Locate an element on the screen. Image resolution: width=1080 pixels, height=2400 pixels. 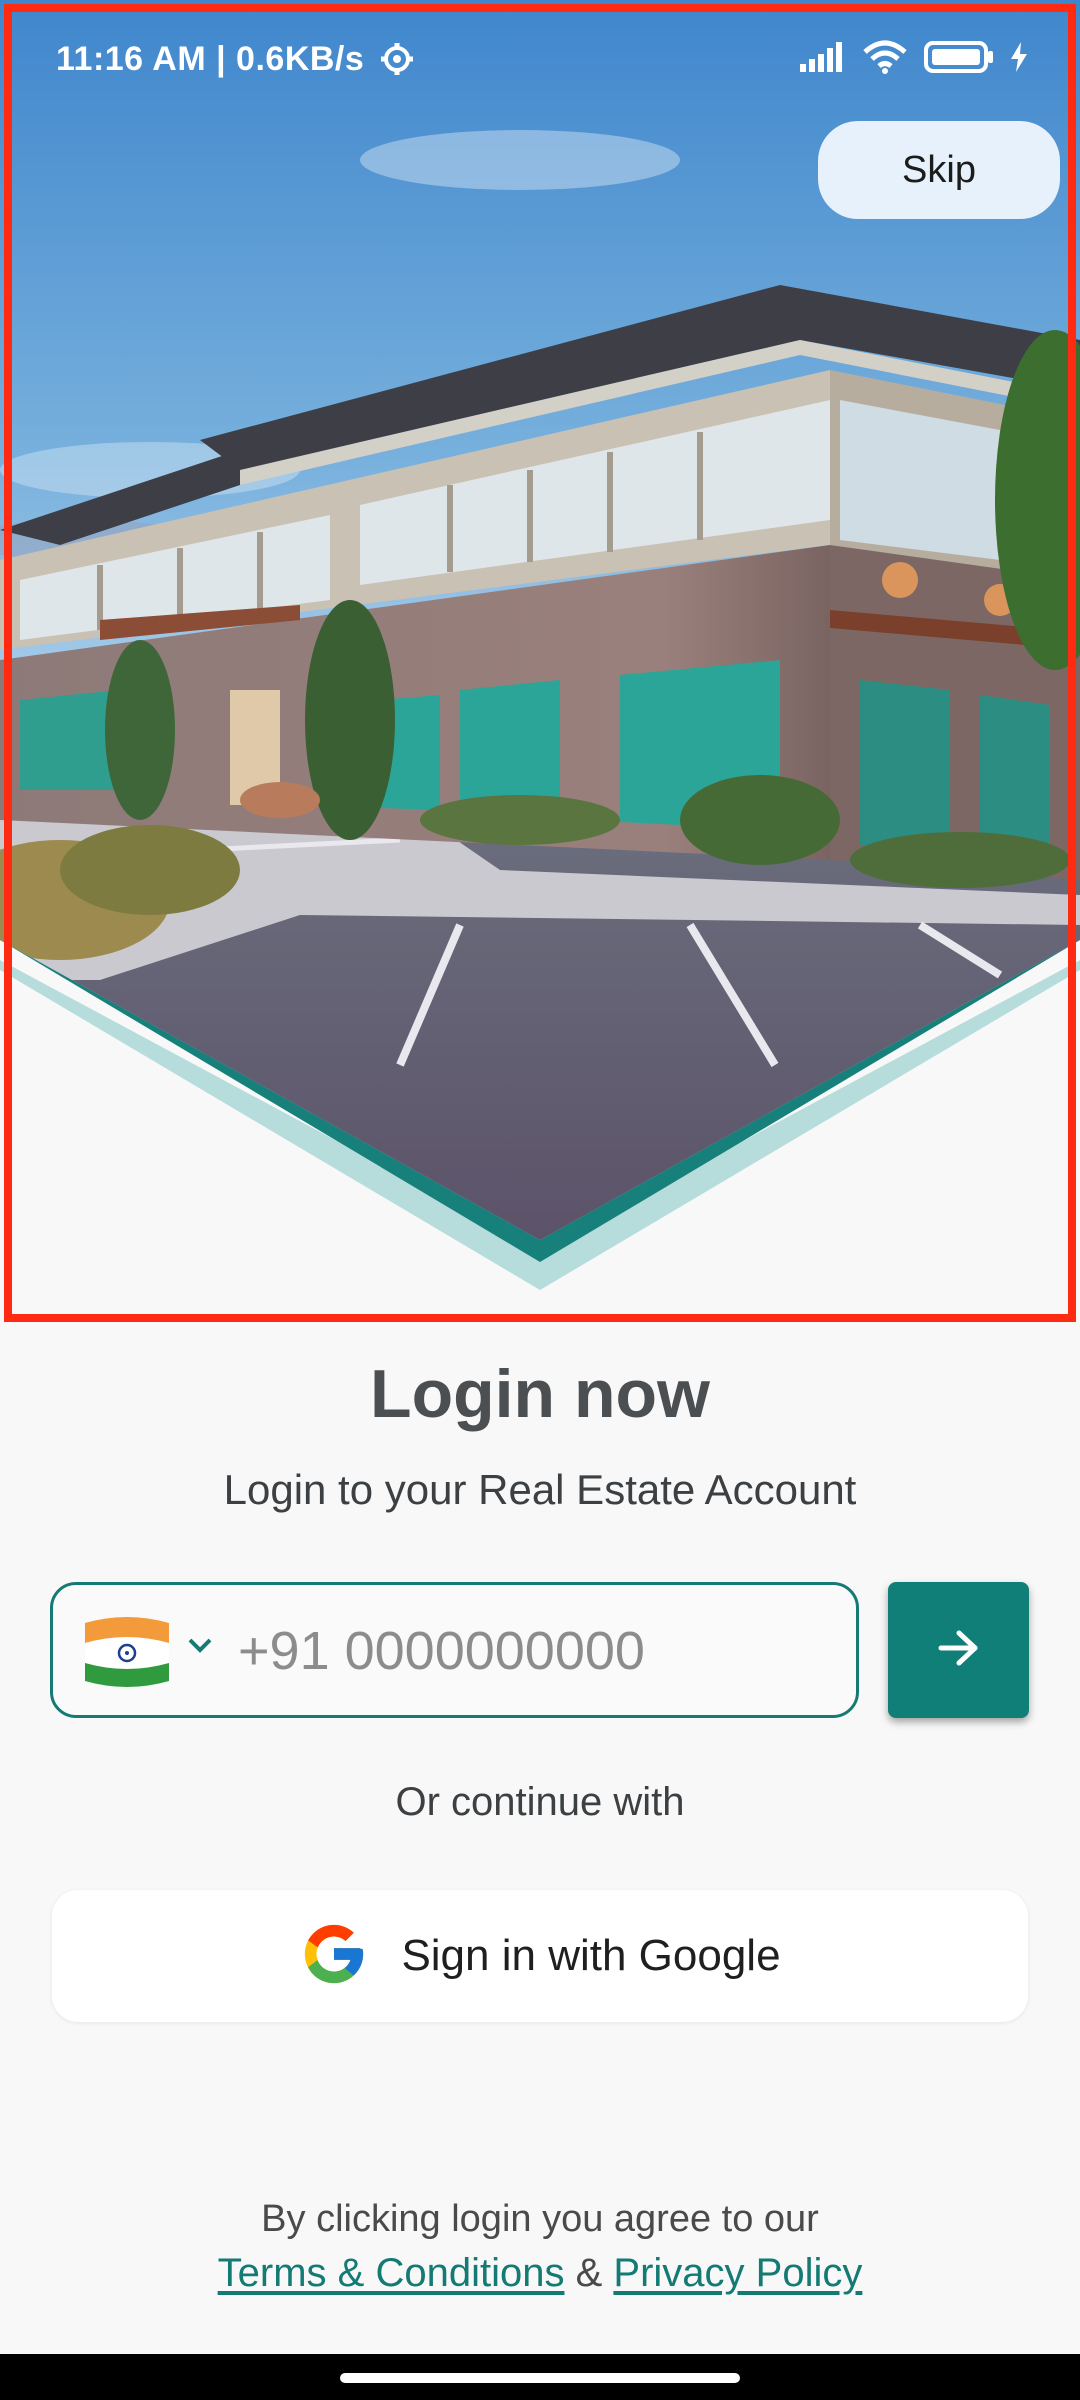
status-icons is located at coordinates (914, 59).